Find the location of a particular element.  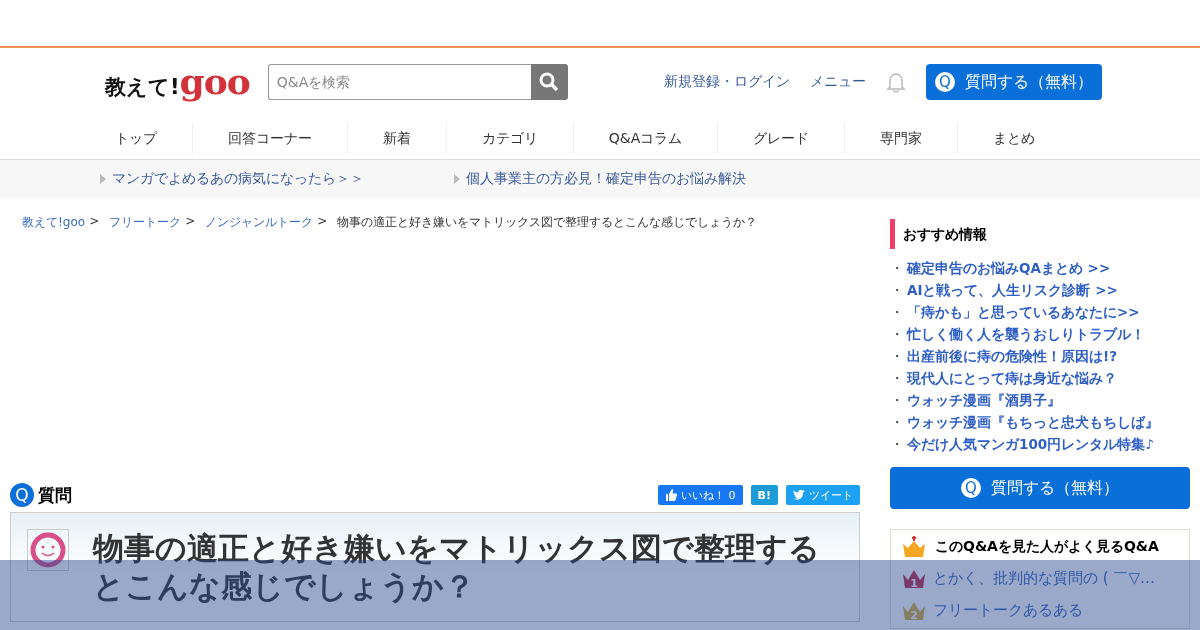

header-link: 新規登録・ログイン is located at coordinates (727, 82).